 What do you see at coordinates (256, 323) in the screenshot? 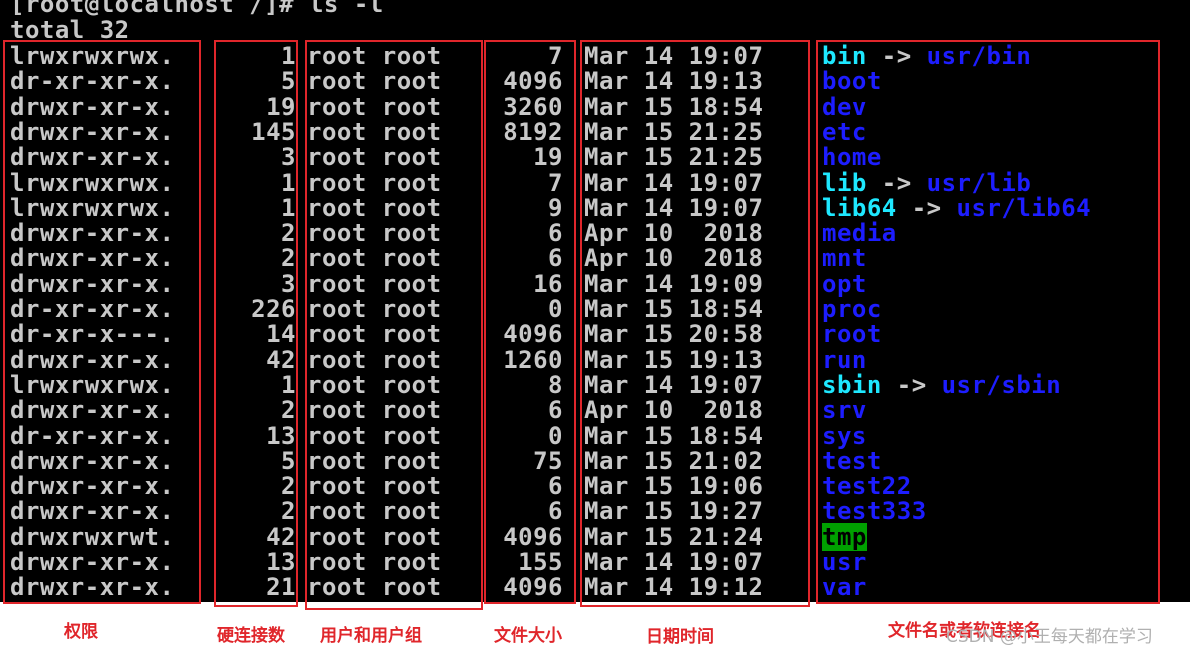
I see `links-column-box` at bounding box center [256, 323].